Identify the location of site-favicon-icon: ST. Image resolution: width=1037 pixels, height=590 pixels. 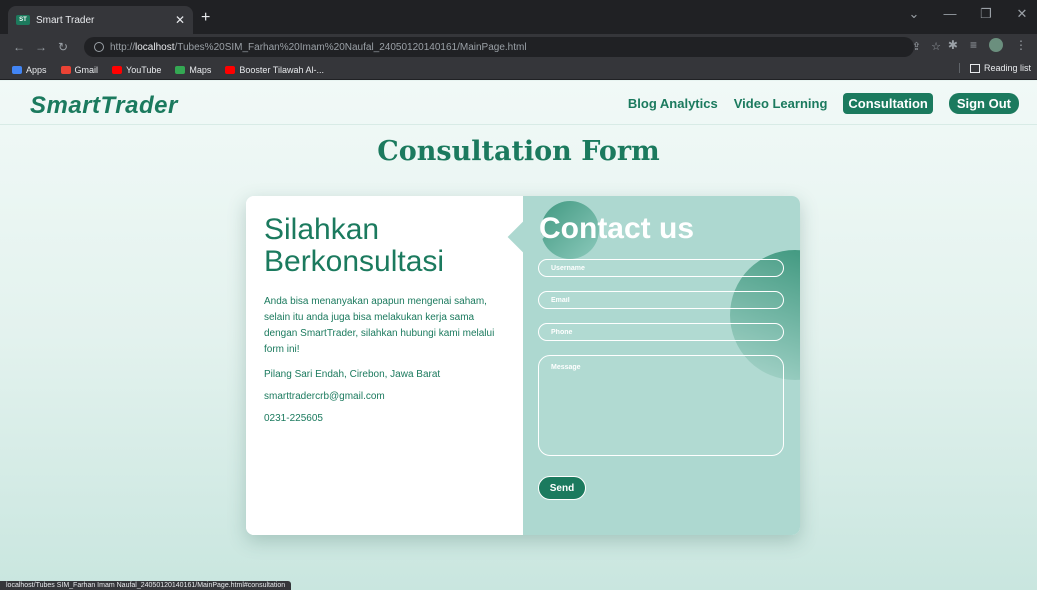
(23, 20).